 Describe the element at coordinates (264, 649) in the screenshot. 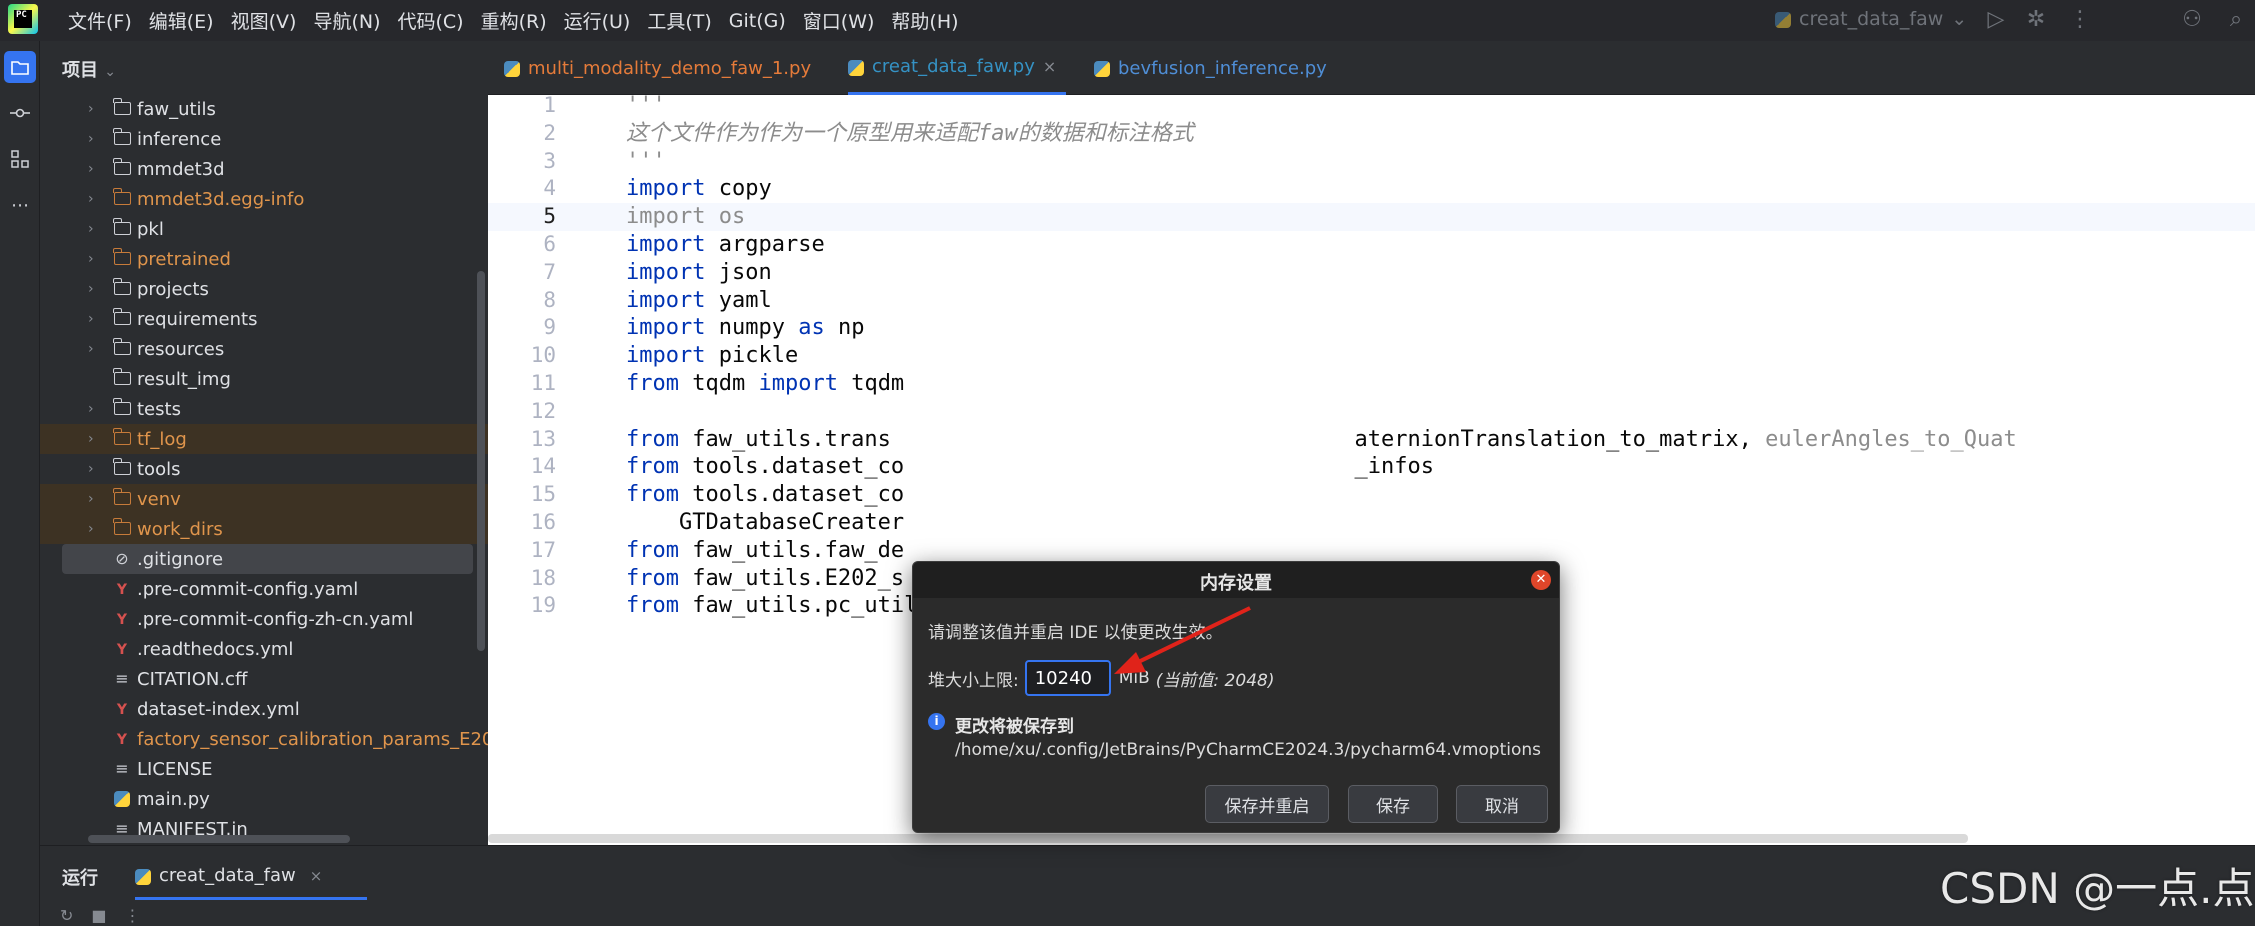

I see `tree-item: Y .readthedocs.yml` at that location.